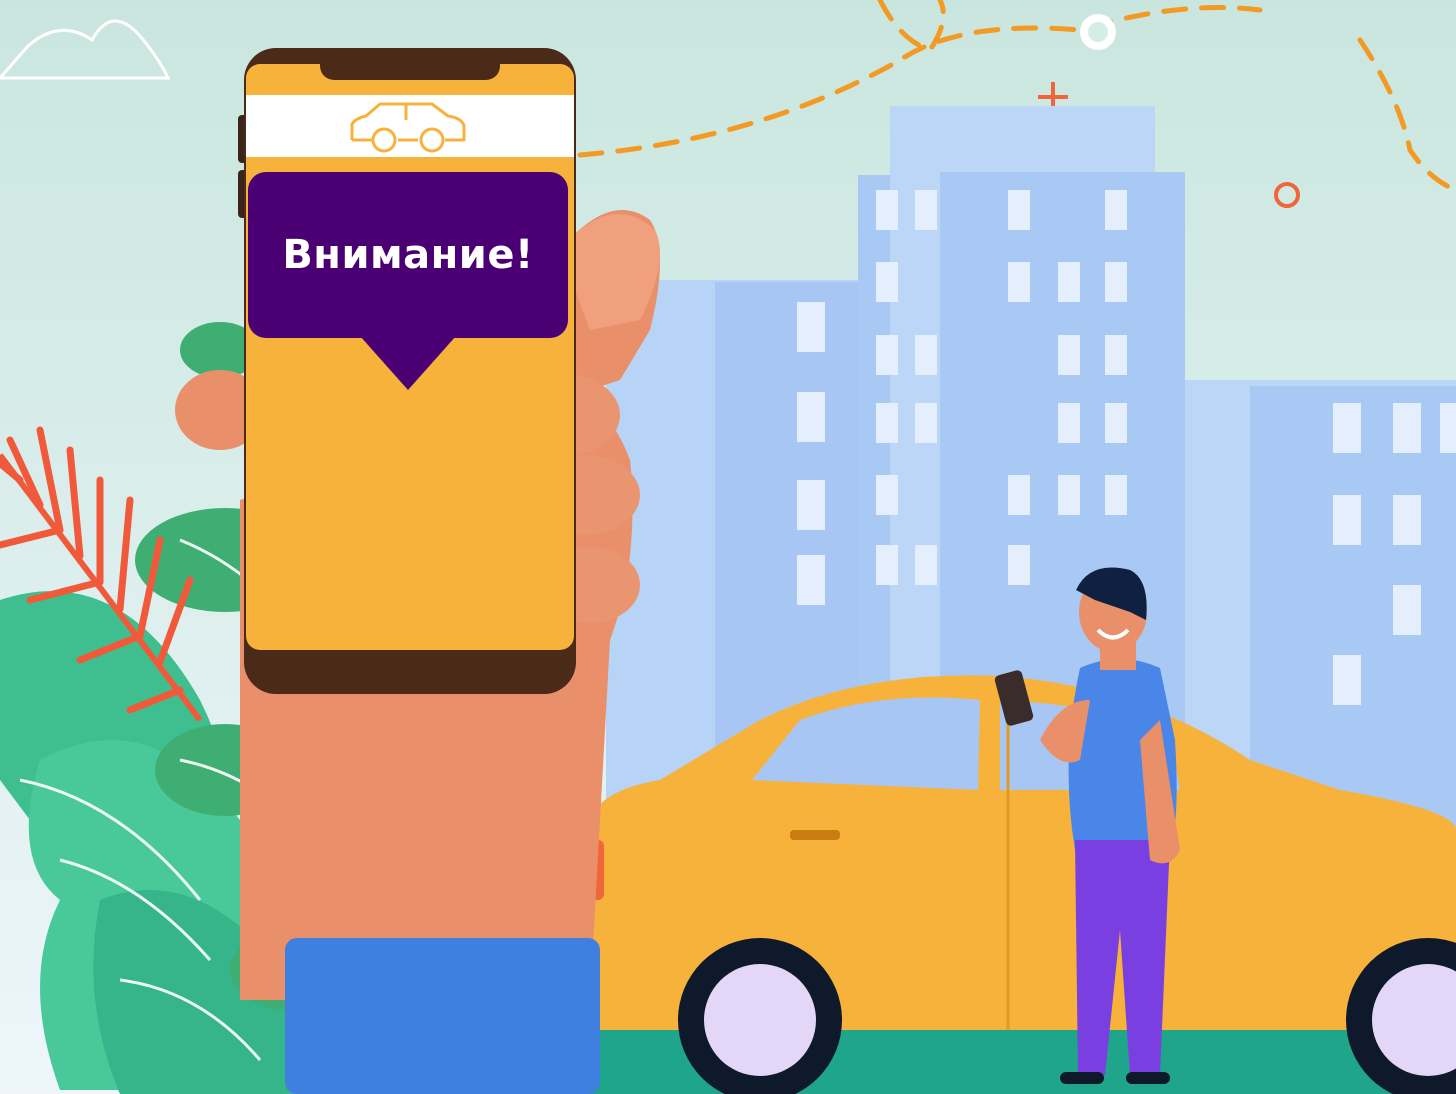 This screenshot has height=1094, width=1456. Describe the element at coordinates (408, 363) in the screenshot. I see `notification-bubble-tail` at that location.